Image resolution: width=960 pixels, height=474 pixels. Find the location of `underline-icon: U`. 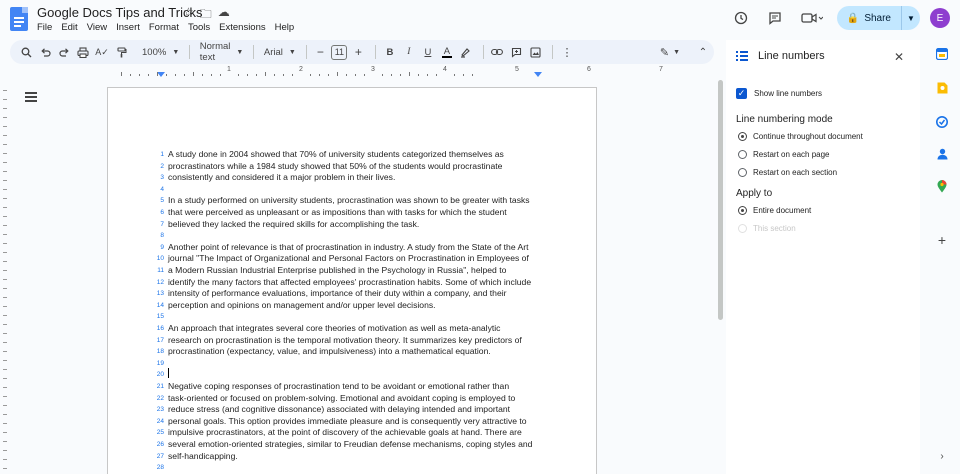

underline-icon: U is located at coordinates (428, 52).